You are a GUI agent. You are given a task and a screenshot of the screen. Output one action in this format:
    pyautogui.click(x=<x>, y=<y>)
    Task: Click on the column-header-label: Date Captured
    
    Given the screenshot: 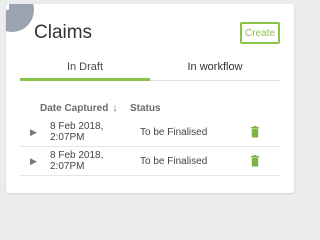 What is the action you would take?
    pyautogui.click(x=74, y=108)
    